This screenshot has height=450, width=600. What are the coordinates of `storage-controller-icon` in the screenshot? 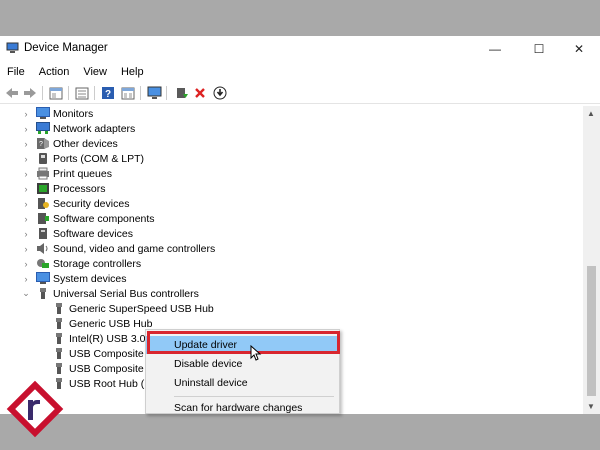 It's located at (43, 263).